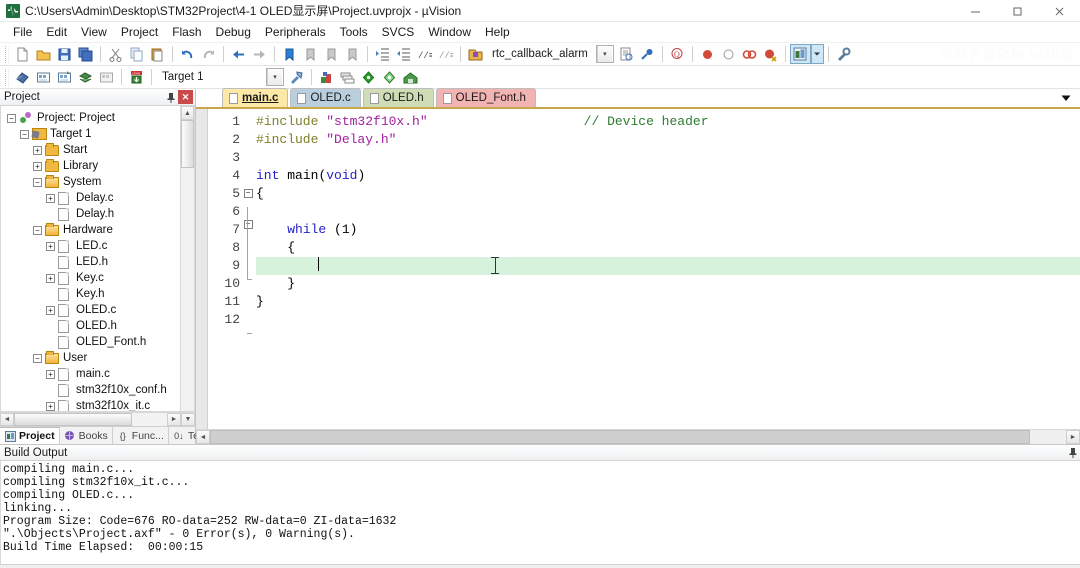  What do you see at coordinates (749, 54) in the screenshot?
I see `breakpoint-kill-all-icon` at bounding box center [749, 54].